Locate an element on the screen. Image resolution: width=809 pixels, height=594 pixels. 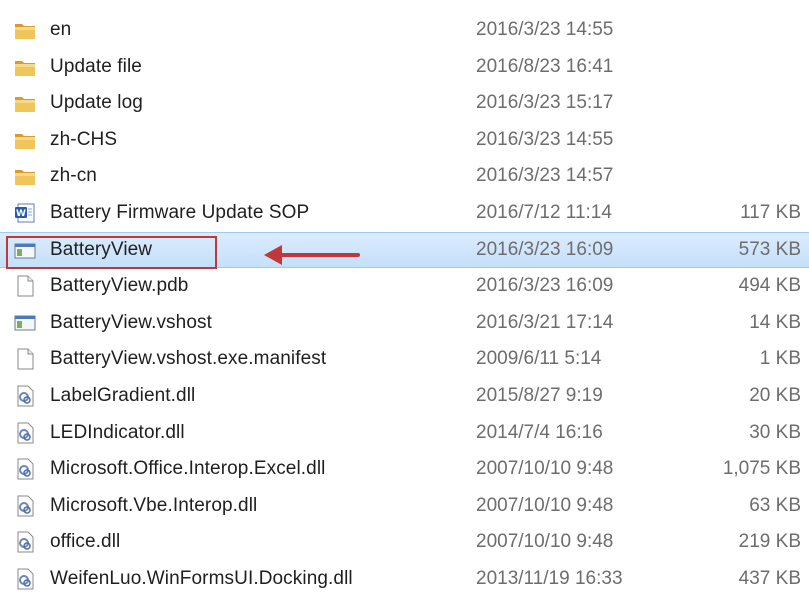
file-date-modified: 2016/3/23 14:57 is located at coordinates (545, 176).